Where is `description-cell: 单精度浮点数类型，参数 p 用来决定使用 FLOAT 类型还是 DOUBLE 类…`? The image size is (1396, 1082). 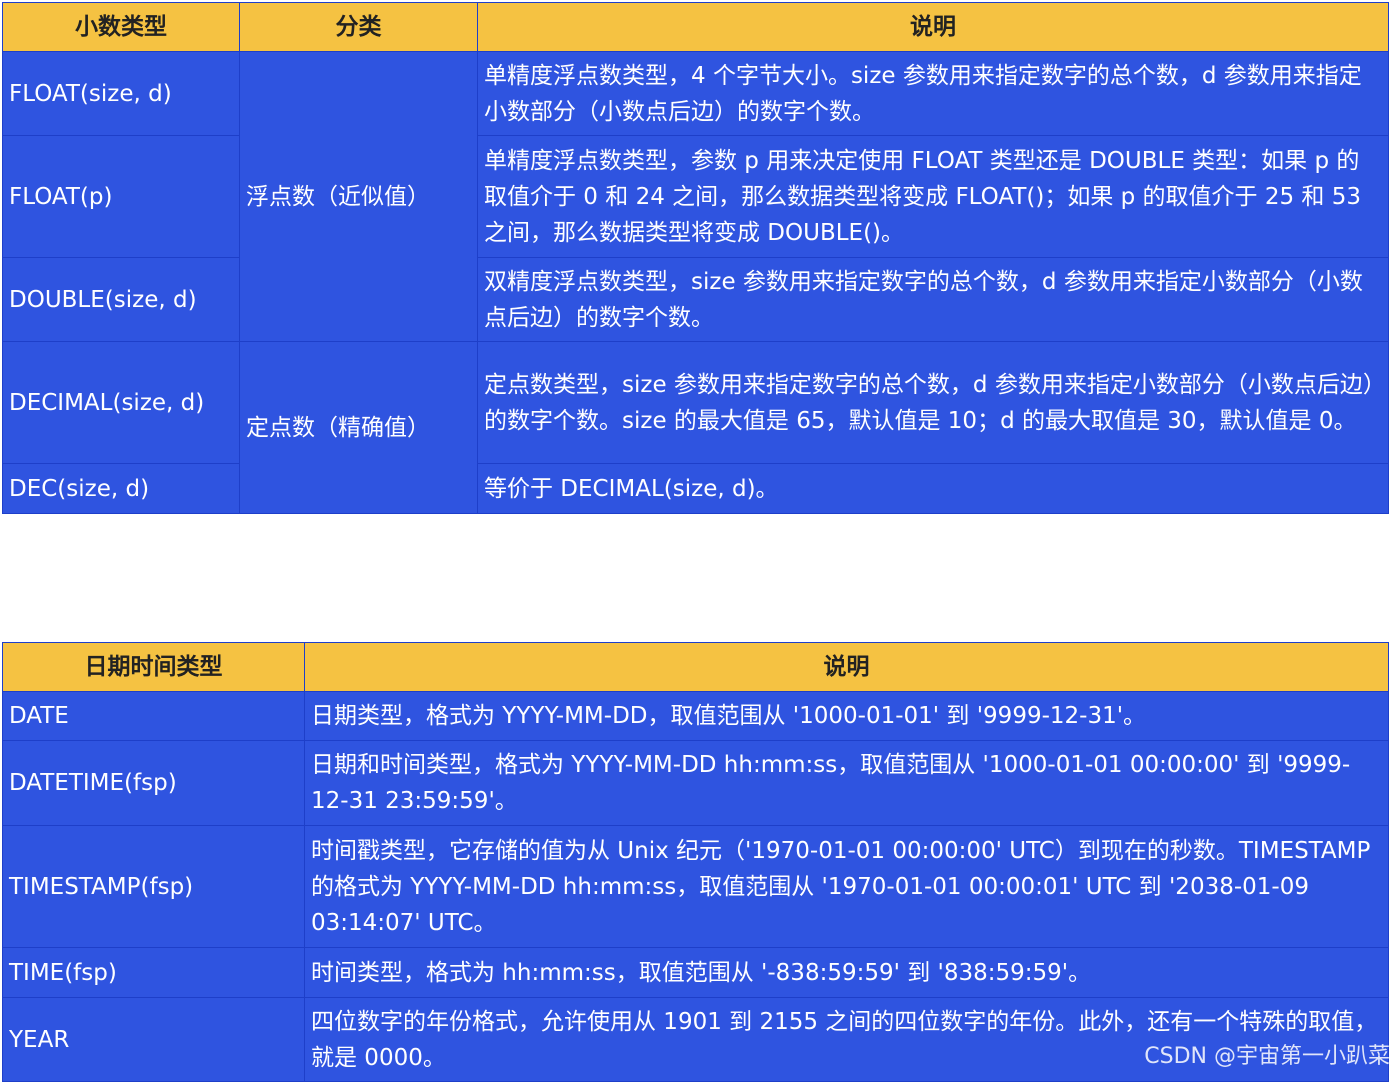 description-cell: 单精度浮点数类型，参数 p 用来决定使用 FLOAT 类型还是 DOUBLE 类… is located at coordinates (933, 196).